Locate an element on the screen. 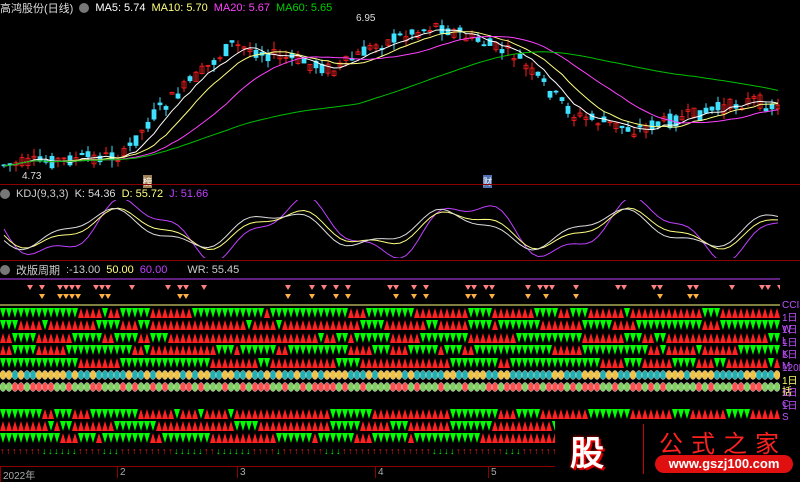 Image resolution: width=800 pixels, height=482 pixels. kdj-chart is located at coordinates (390, 229).